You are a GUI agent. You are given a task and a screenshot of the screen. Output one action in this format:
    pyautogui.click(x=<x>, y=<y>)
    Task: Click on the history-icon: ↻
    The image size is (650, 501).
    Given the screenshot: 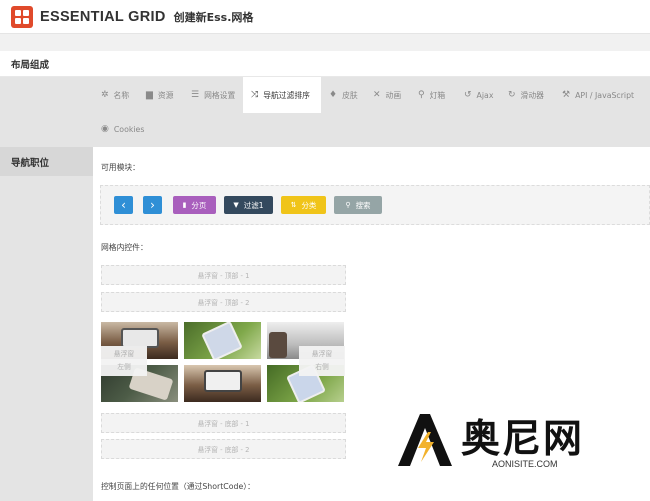 What is the action you would take?
    pyautogui.click(x=512, y=95)
    